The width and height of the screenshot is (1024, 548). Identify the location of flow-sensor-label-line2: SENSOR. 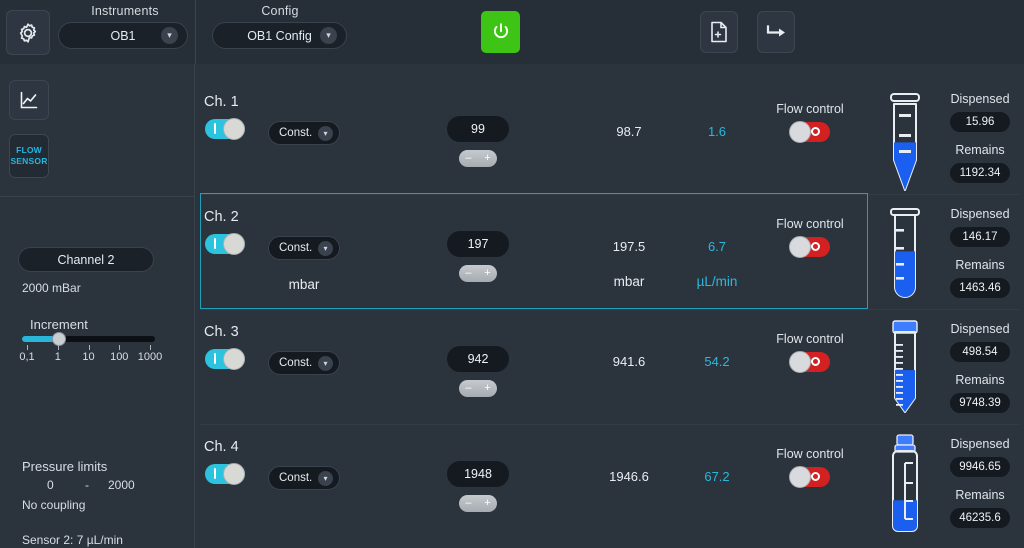
(29, 161).